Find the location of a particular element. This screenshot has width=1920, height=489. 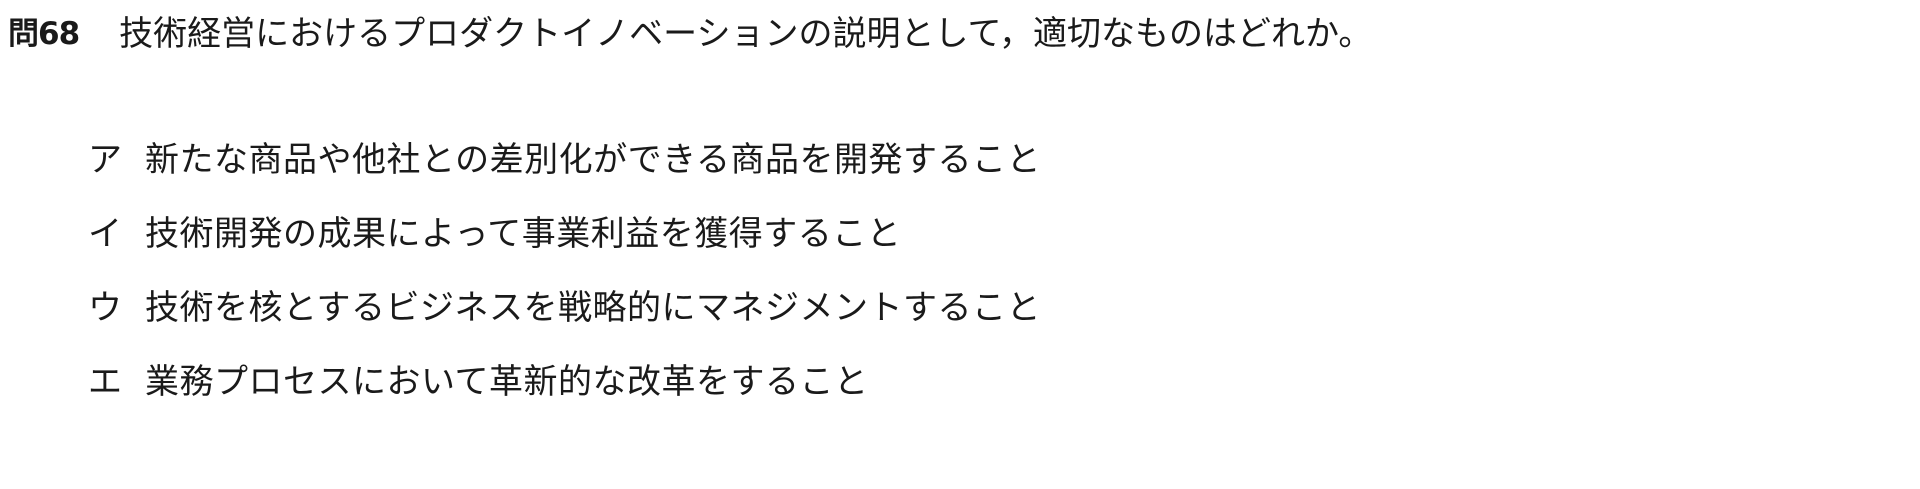

option-label: エ is located at coordinates (105, 381).